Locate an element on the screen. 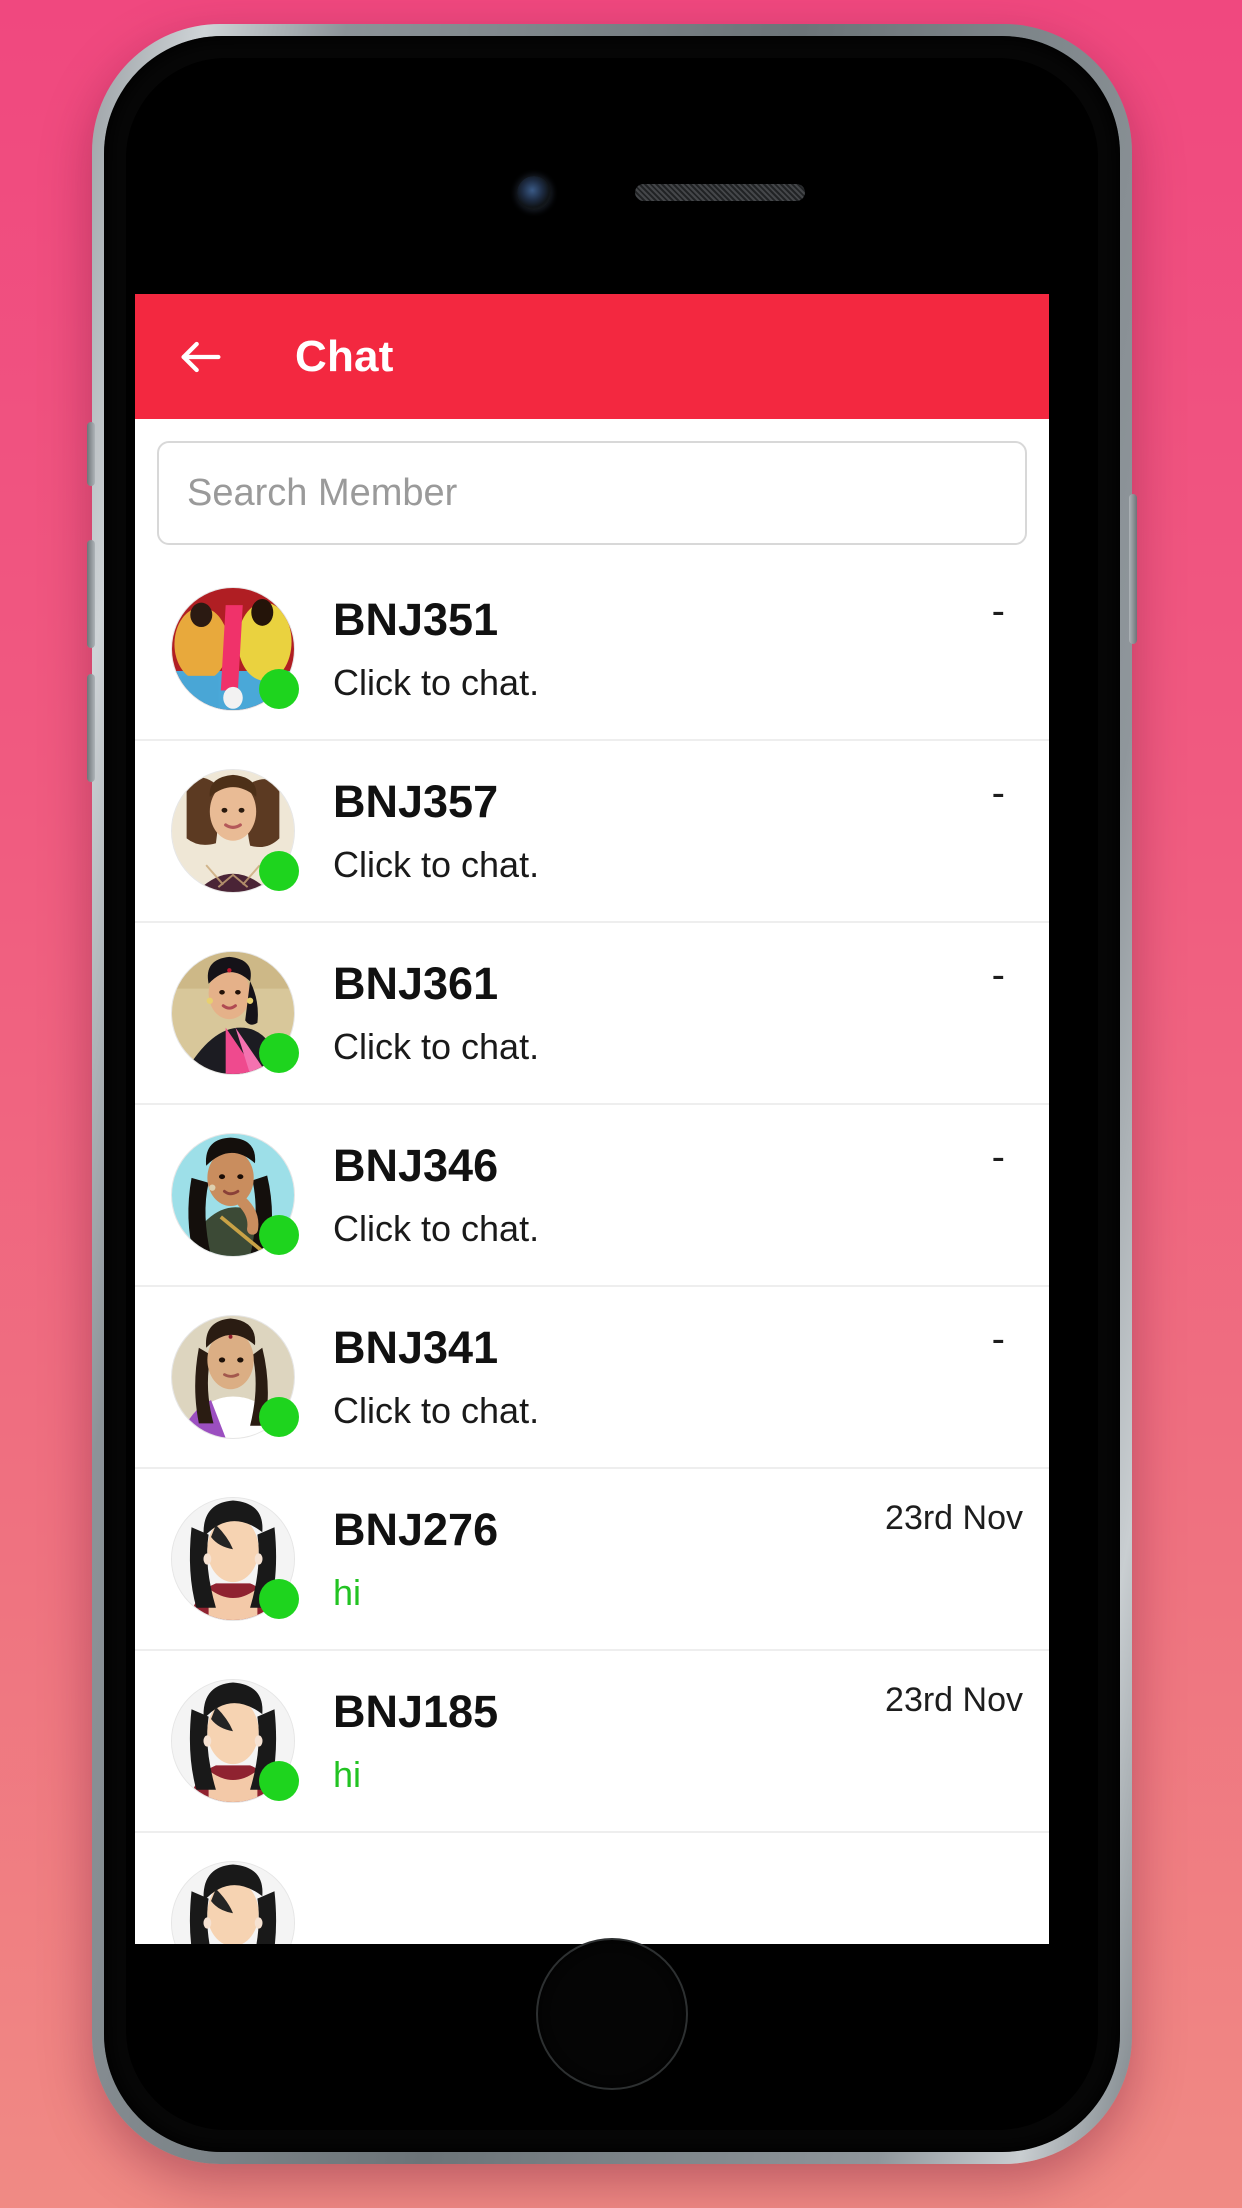 The image size is (1242, 2208). chat-item-name: BNJ341 is located at coordinates (416, 1348).